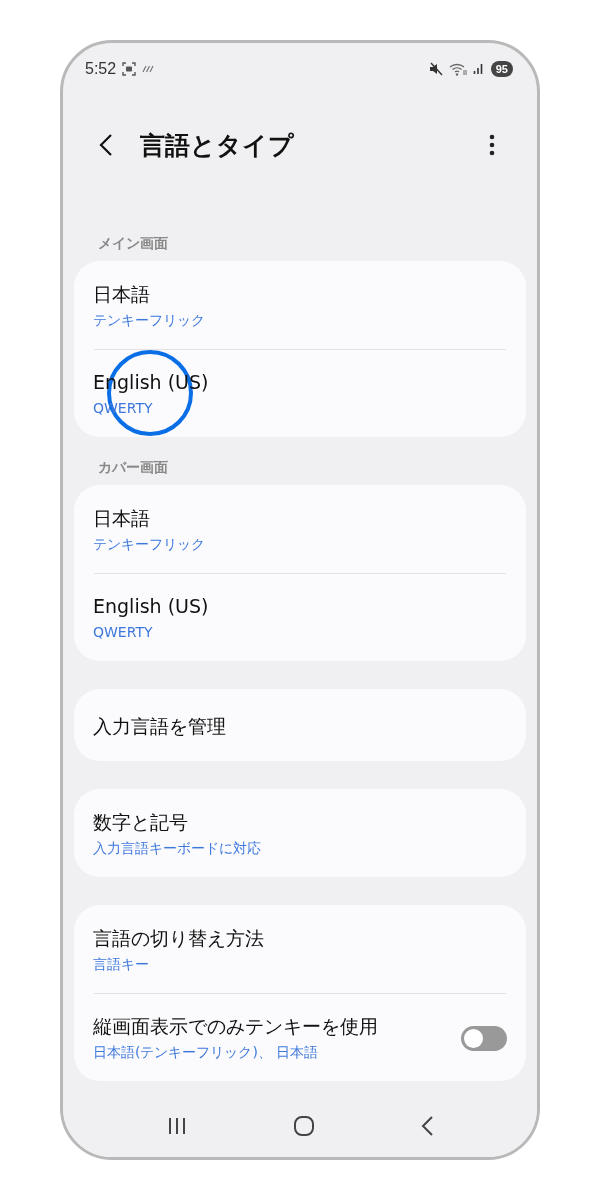 This screenshot has height=1200, width=600. I want to click on item-subtitle: 入力言語キーボードに対応, so click(177, 848).